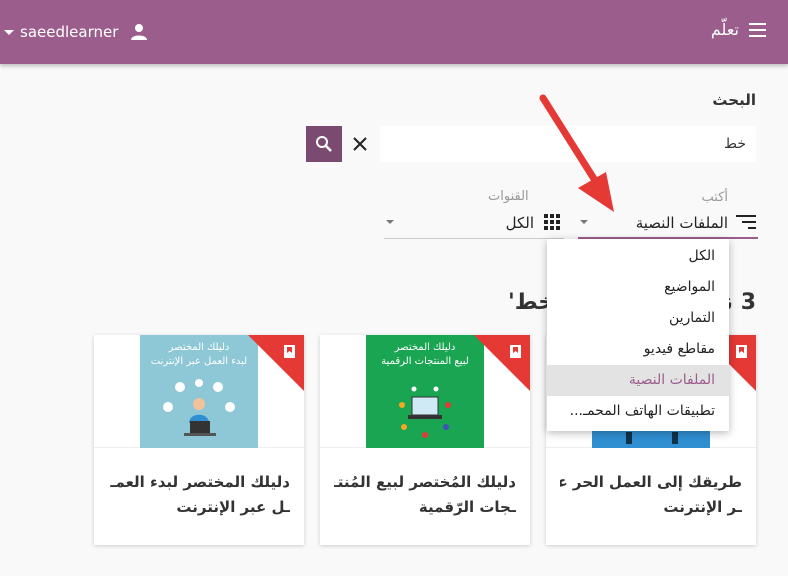 This screenshot has height=576, width=788. I want to click on username: saeedlearner, so click(69, 32).